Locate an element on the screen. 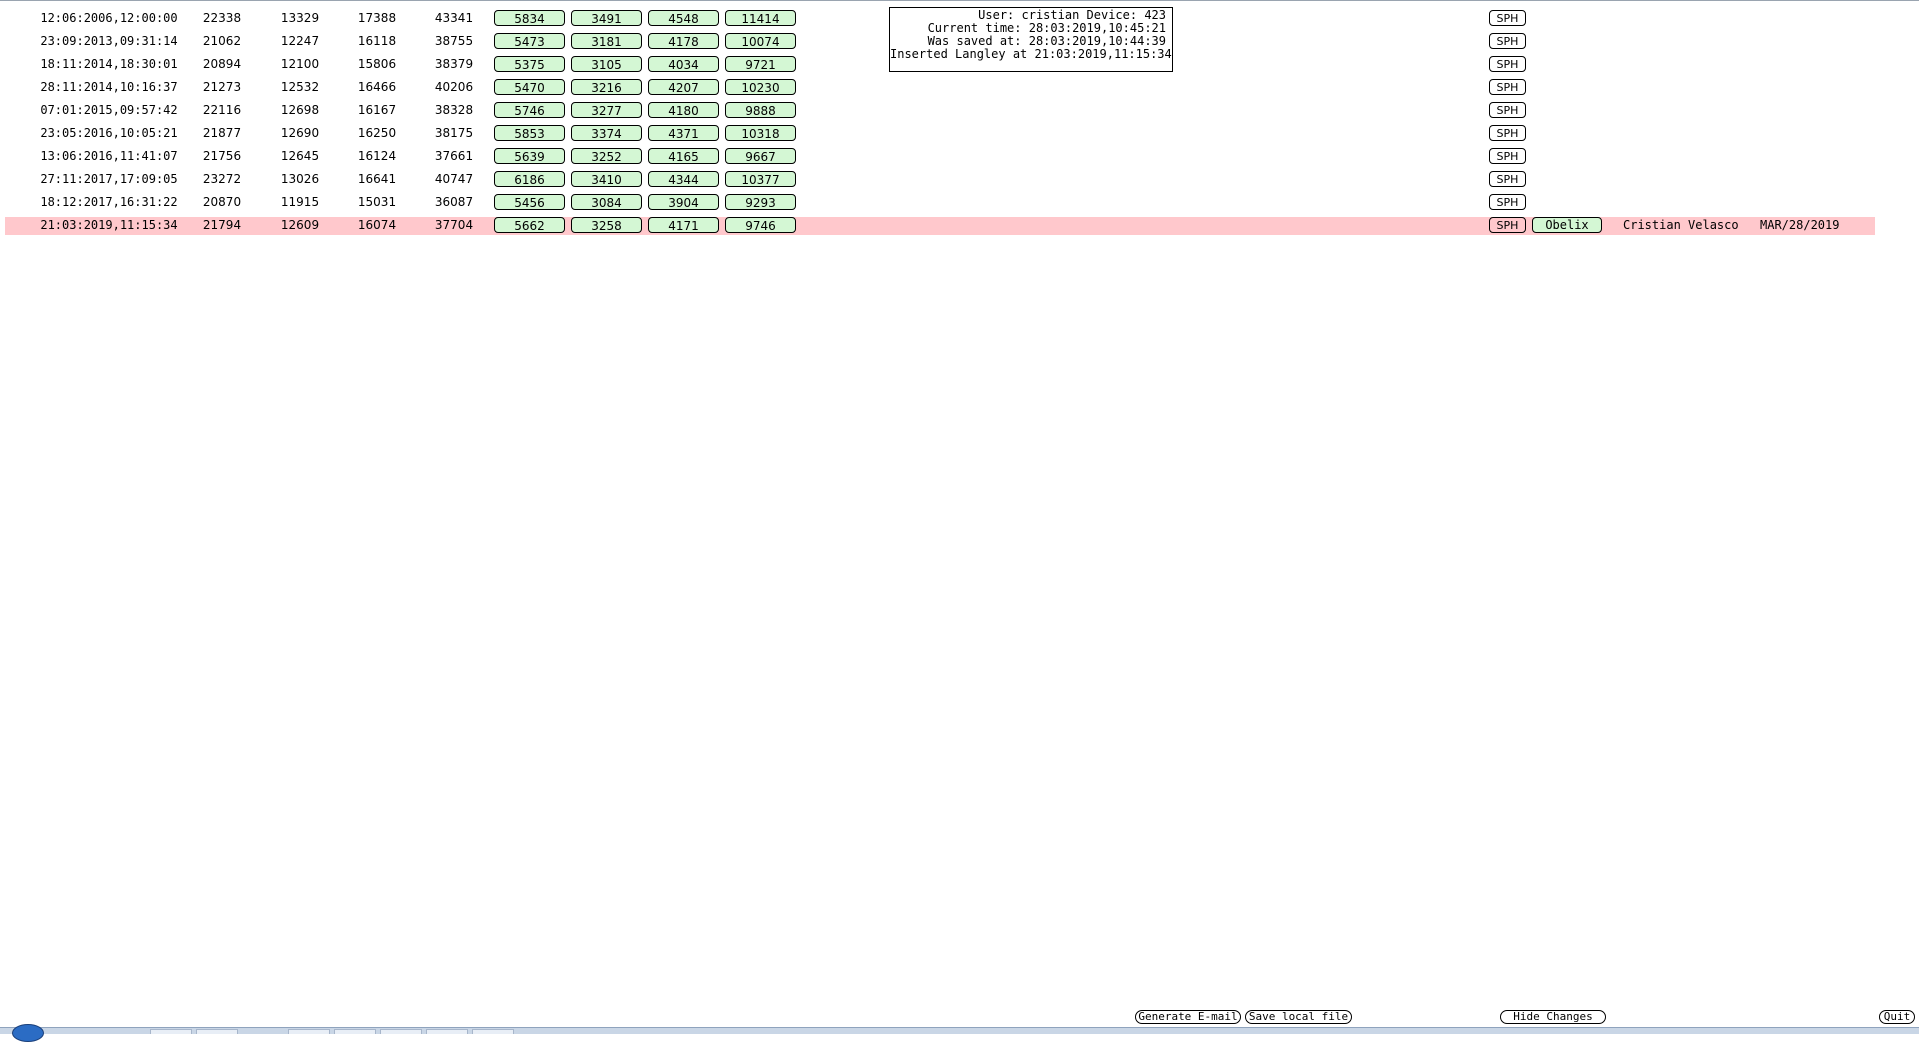  value-button: 4548 is located at coordinates (683, 18).